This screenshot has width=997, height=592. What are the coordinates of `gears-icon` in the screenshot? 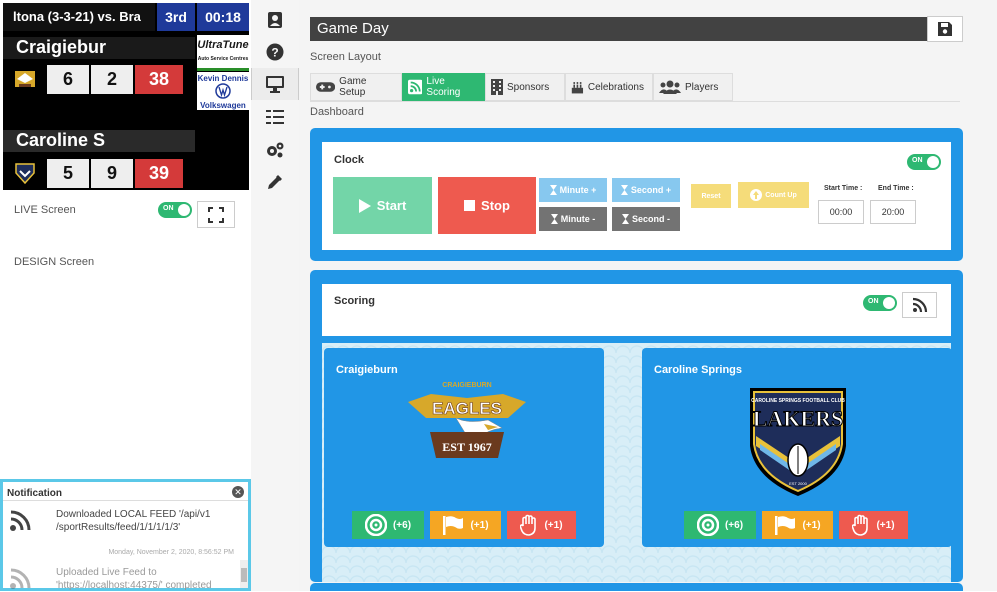 It's located at (275, 150).